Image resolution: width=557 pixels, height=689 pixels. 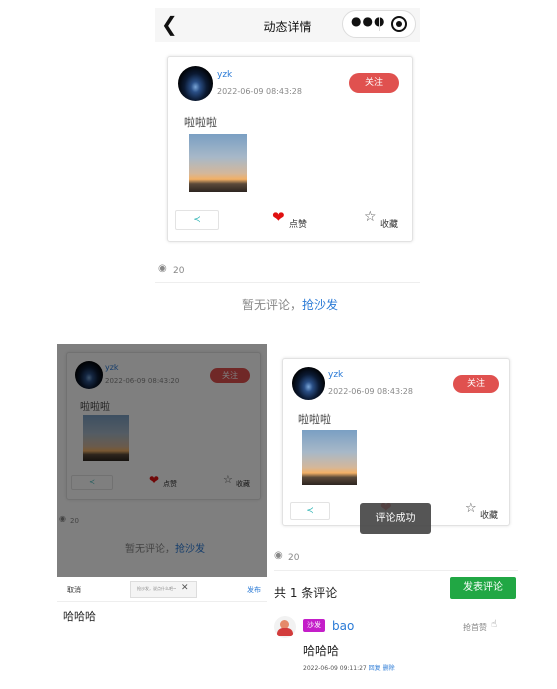 I want to click on reply-link: 回复, so click(x=375, y=668).